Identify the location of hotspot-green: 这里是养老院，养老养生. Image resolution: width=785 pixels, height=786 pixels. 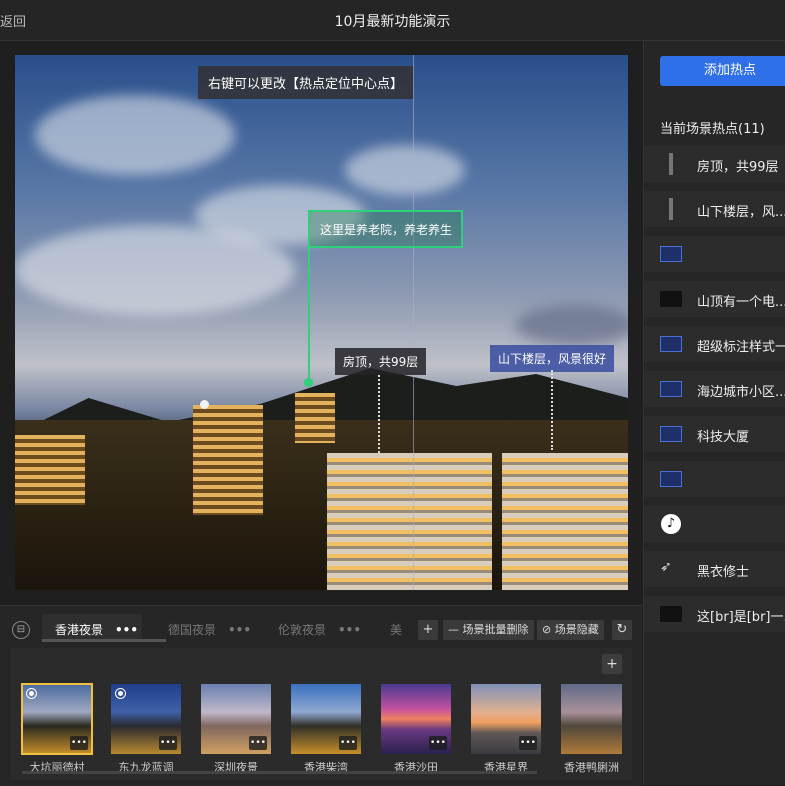
(385, 229).